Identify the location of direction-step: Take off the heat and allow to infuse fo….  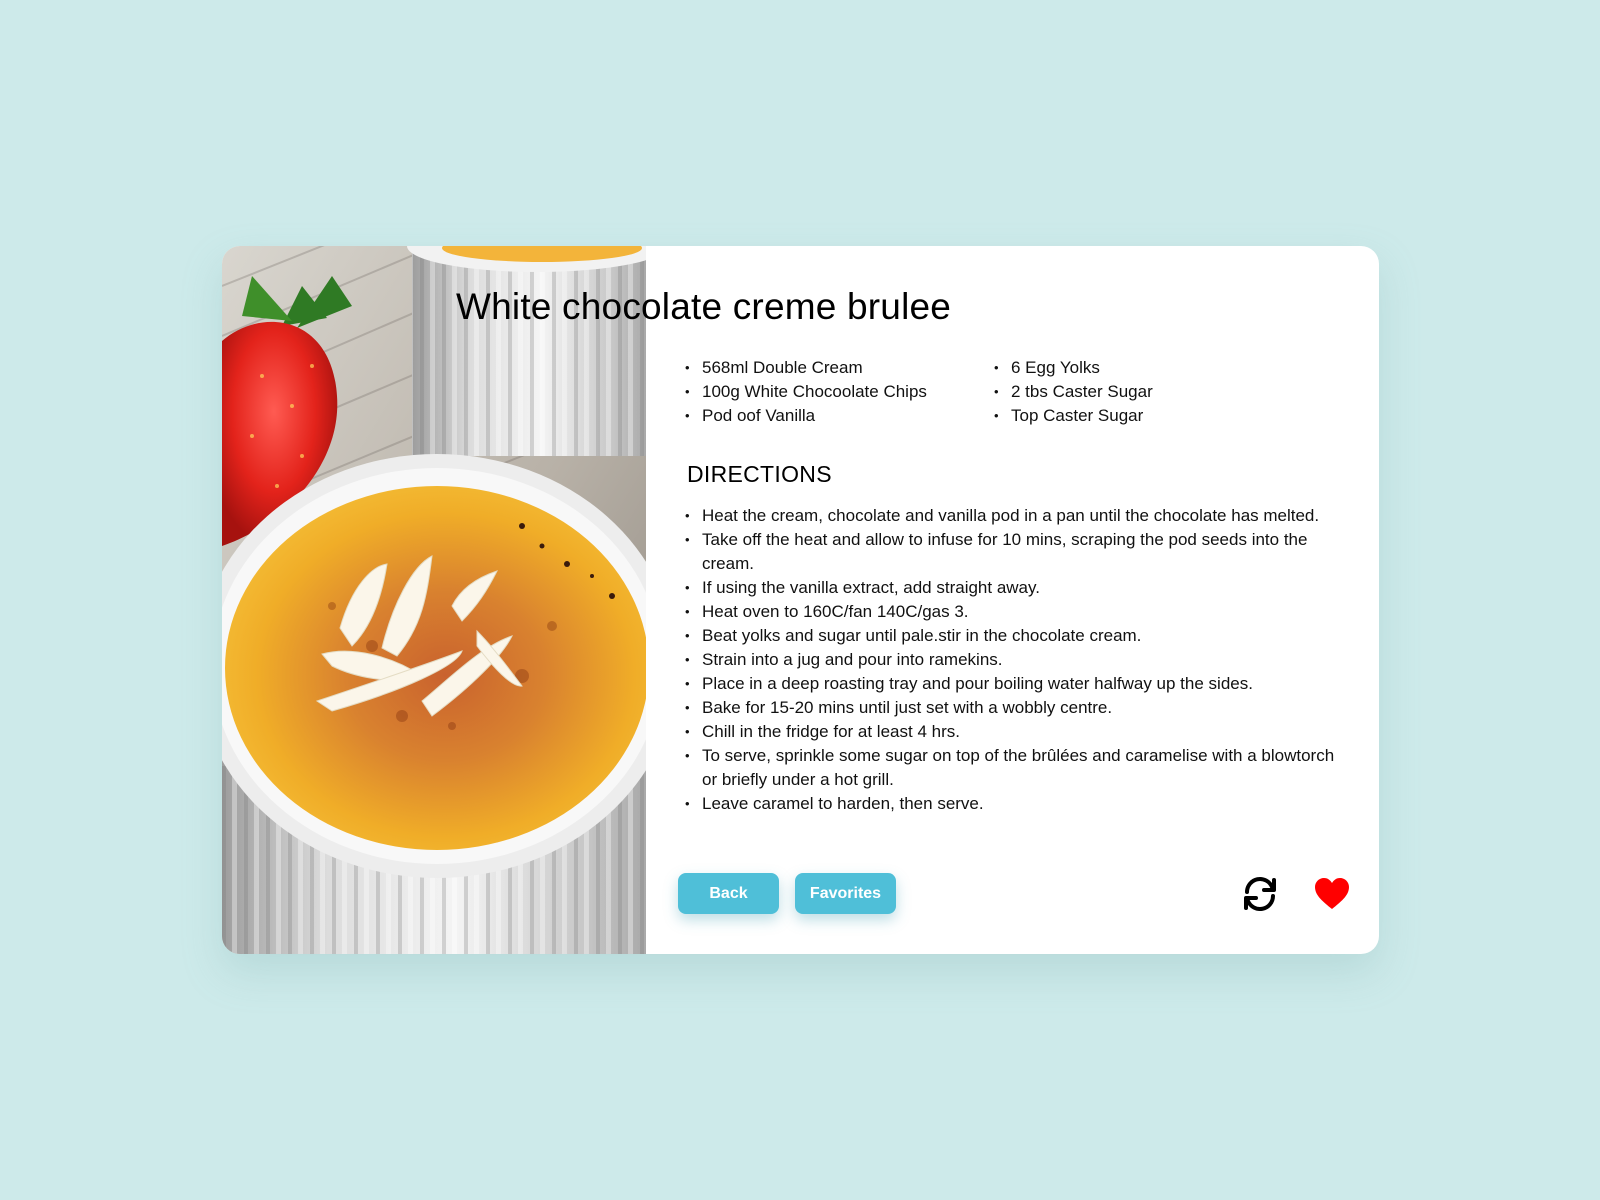
(1018, 552).